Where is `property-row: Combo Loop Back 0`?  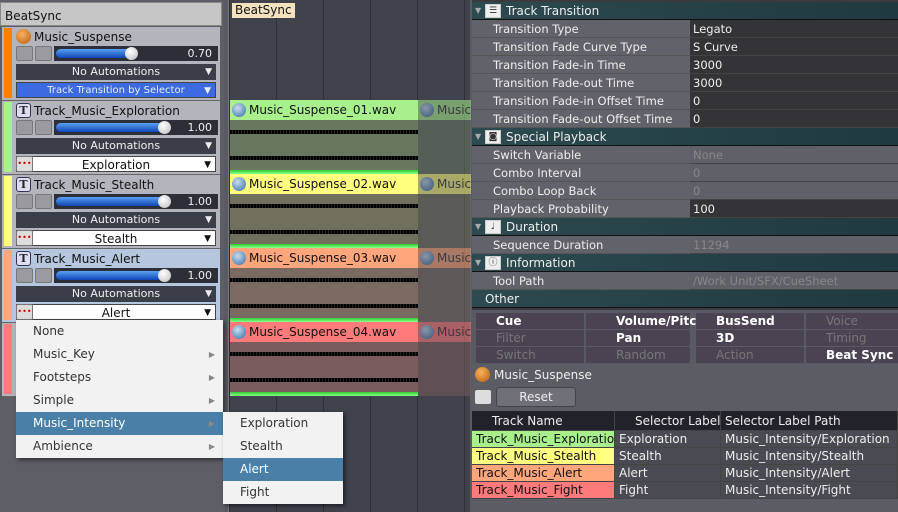
property-row: Combo Loop Back 0 is located at coordinates (685, 191).